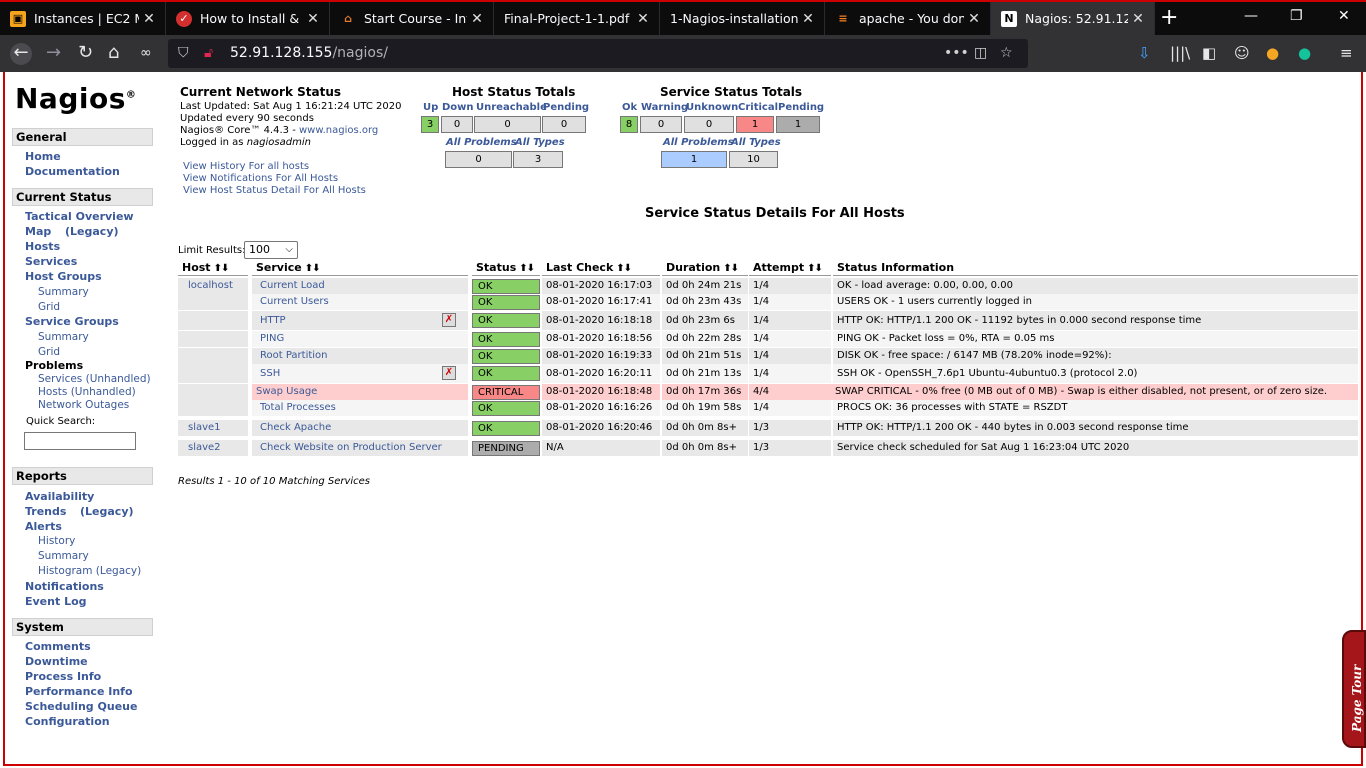  Describe the element at coordinates (1296, 16) in the screenshot. I see `restore-icon: ❐` at that location.